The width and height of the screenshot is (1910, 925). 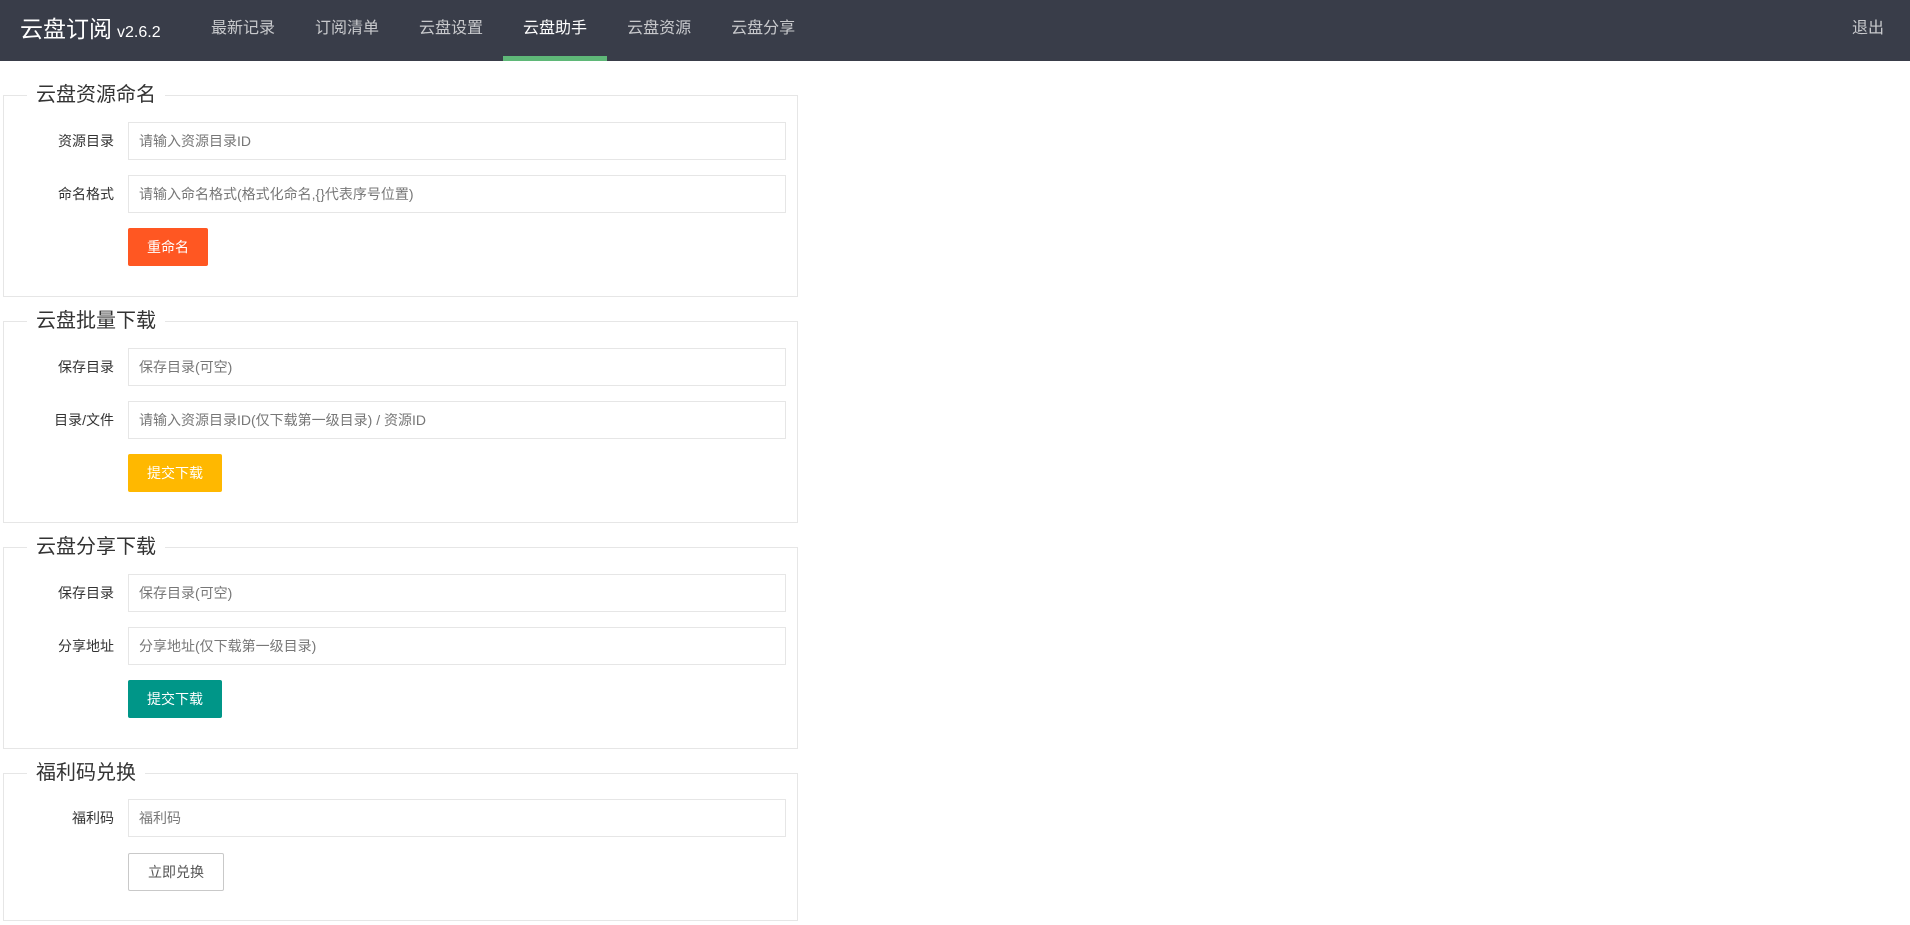 I want to click on batch-save-row: 保存目录, so click(x=400, y=367).